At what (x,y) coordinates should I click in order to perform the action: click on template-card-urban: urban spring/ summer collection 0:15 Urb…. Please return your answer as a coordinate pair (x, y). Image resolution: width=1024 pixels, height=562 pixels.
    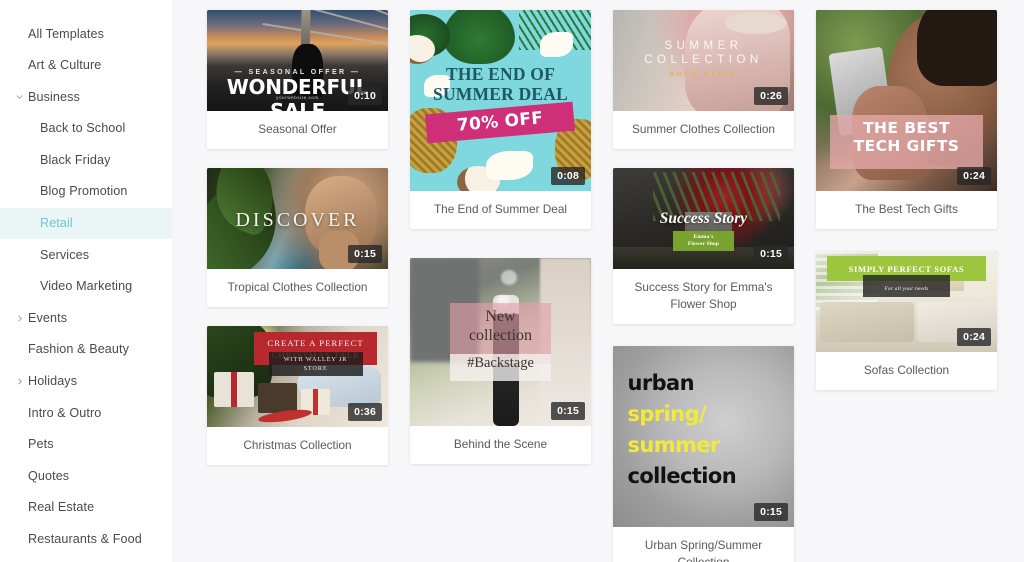
    Looking at the image, I should click on (703, 454).